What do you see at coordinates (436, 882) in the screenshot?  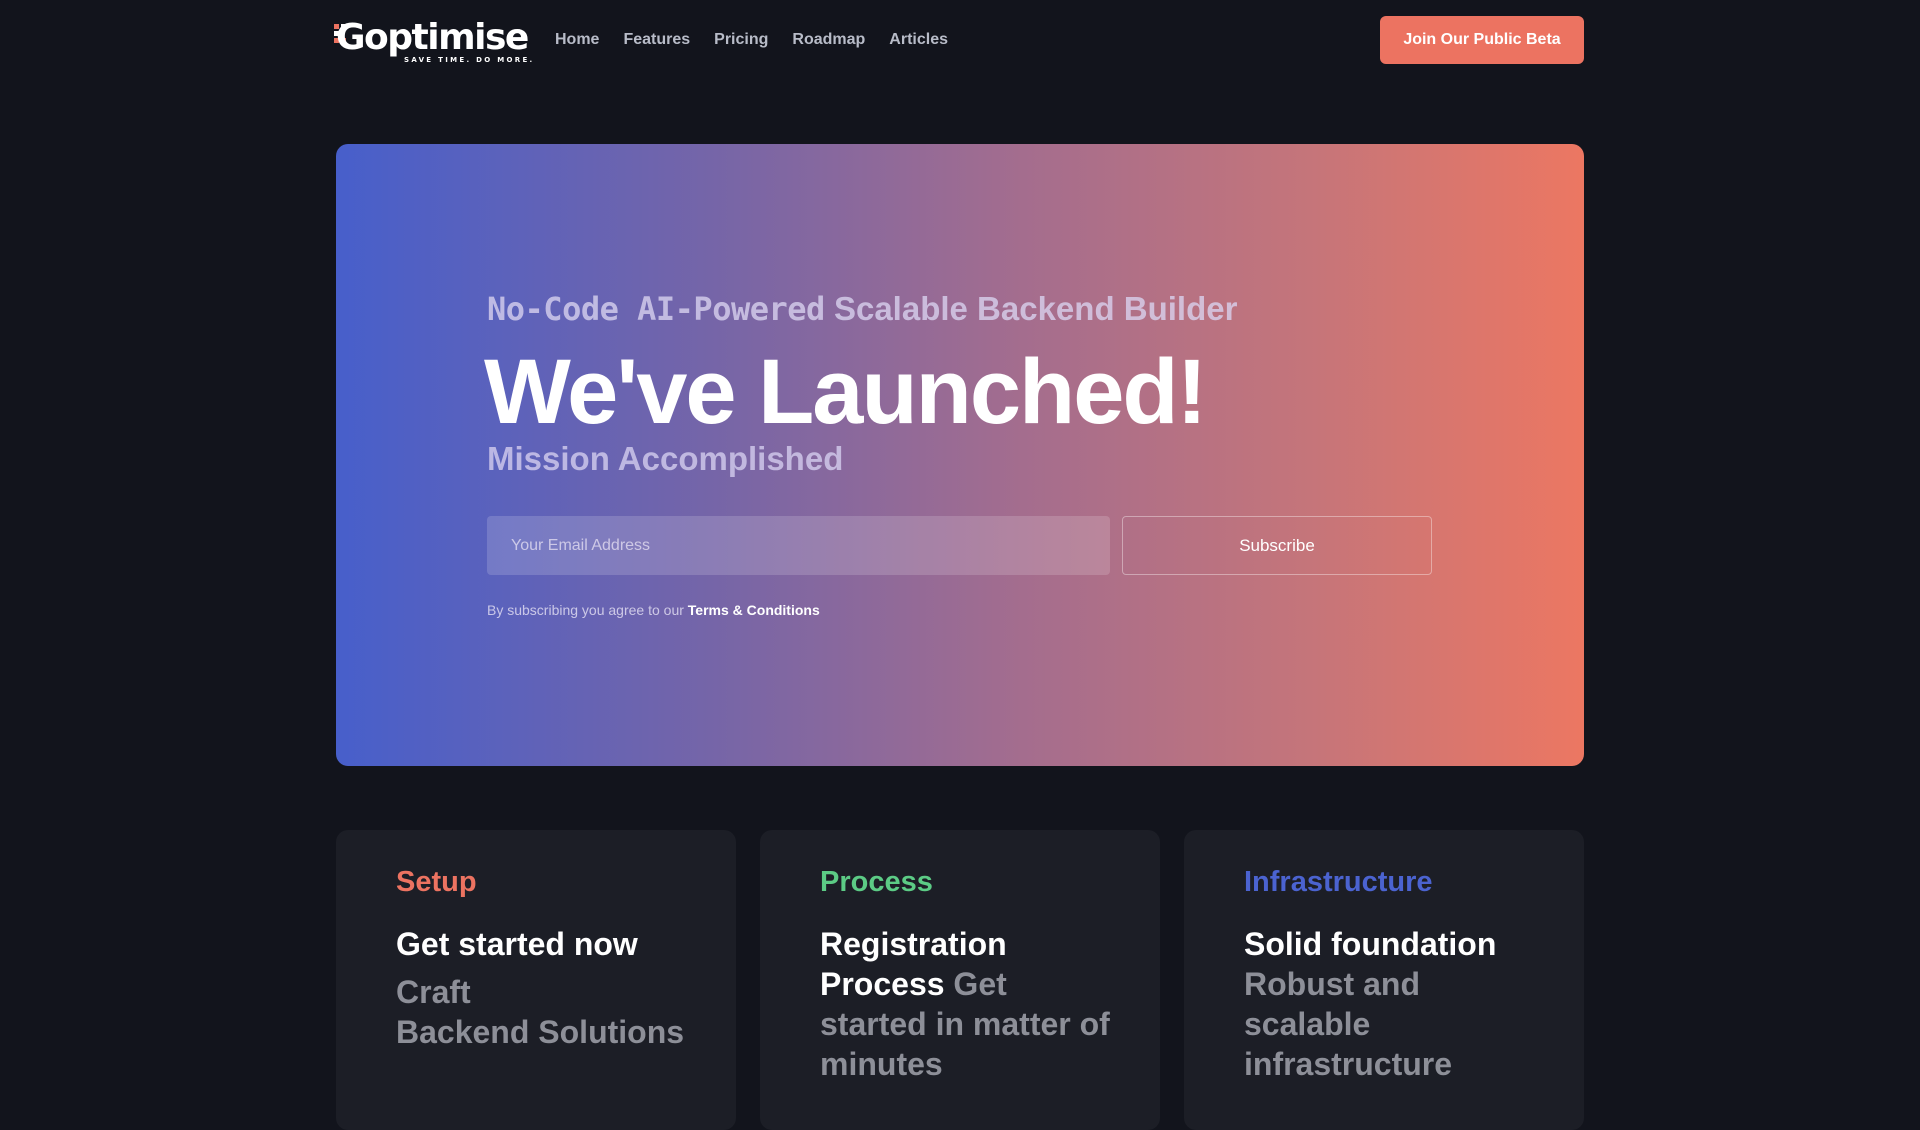 I see `card-label-setup: Setup` at bounding box center [436, 882].